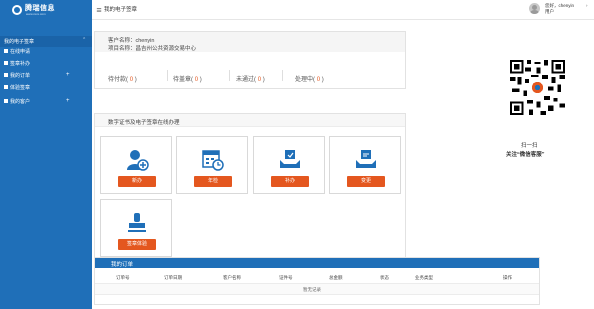 The image size is (594, 309). Describe the element at coordinates (507, 277) in the screenshot. I see `column-header: 操作` at that location.